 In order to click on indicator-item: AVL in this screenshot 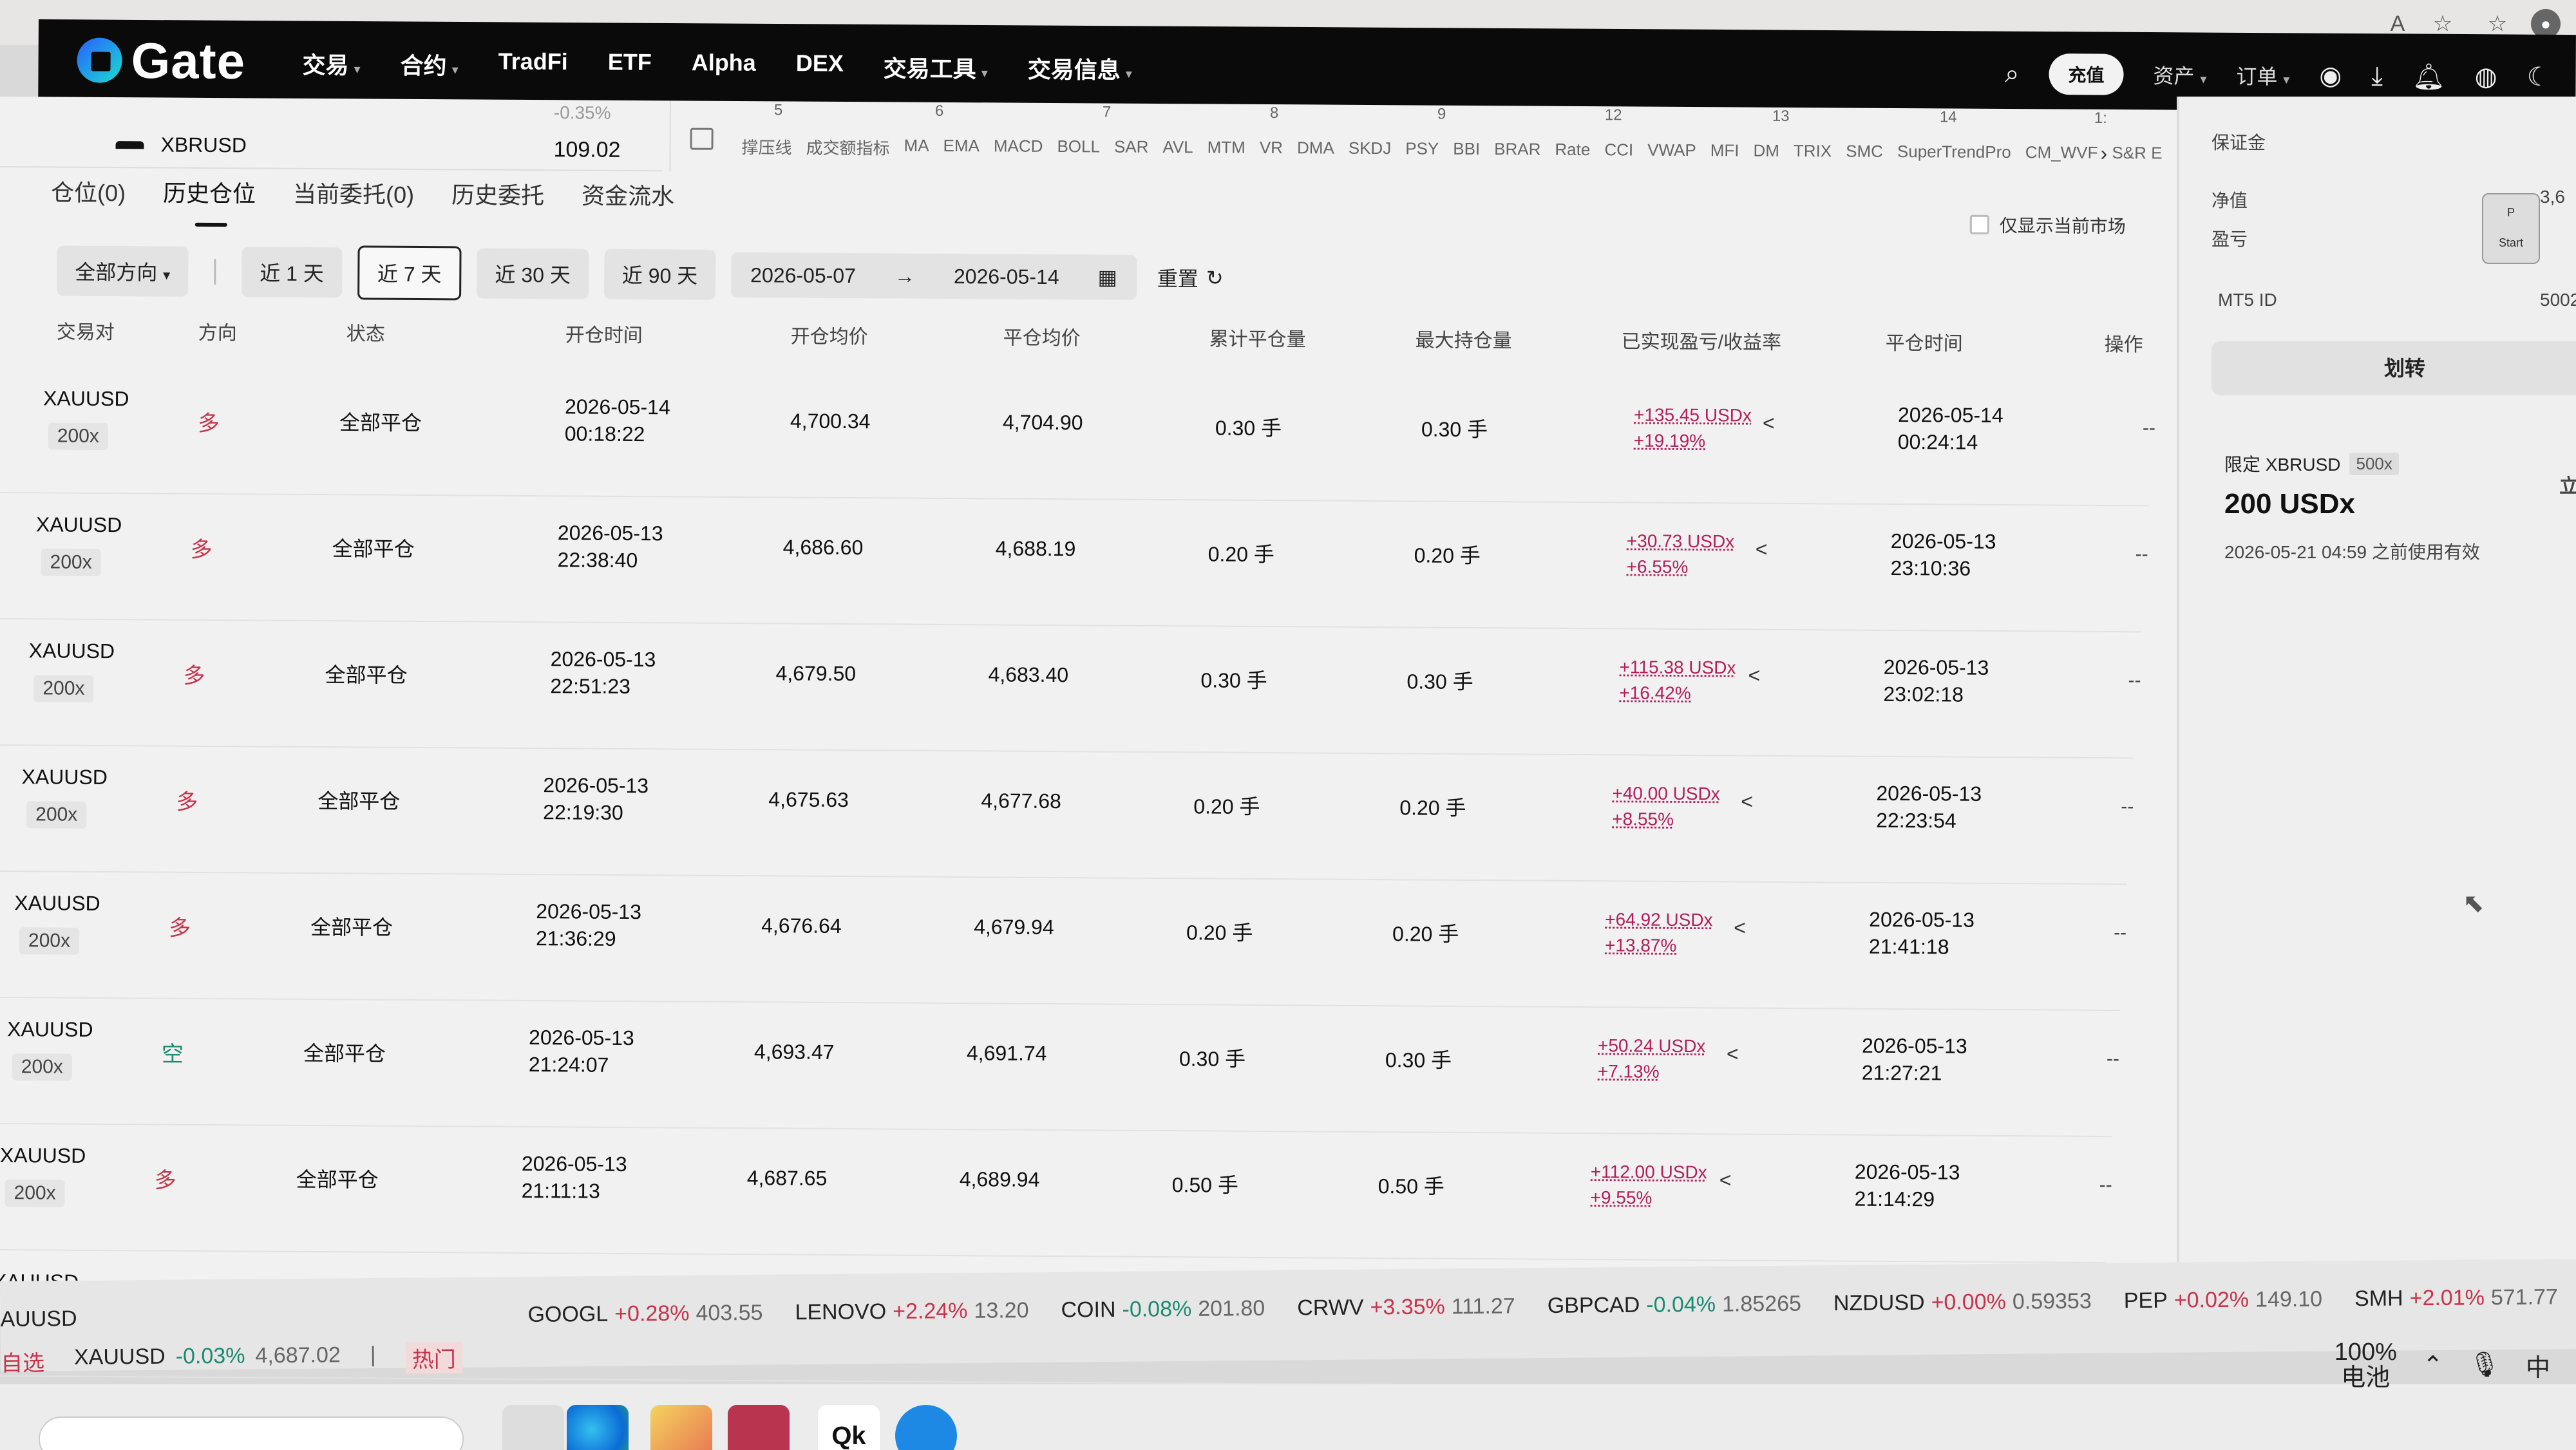, I will do `click(1177, 149)`.